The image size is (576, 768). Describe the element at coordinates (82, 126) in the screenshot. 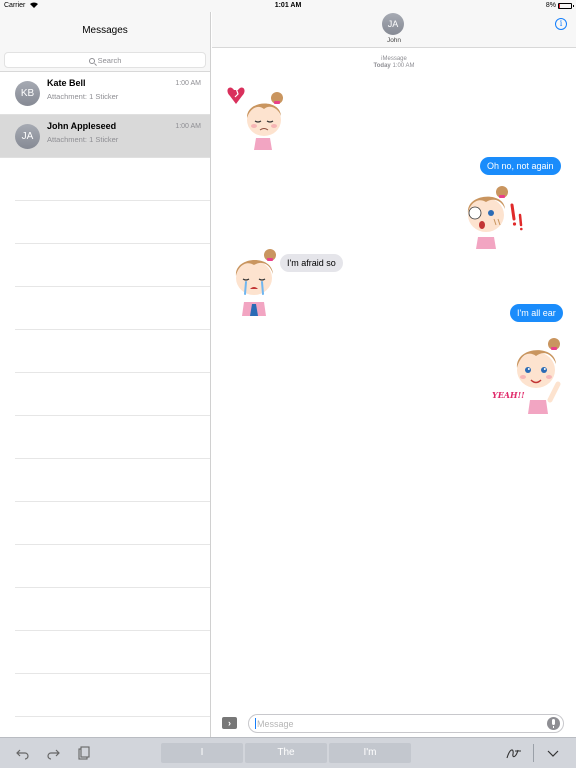

I see `conversation-name: John Appleseed` at that location.